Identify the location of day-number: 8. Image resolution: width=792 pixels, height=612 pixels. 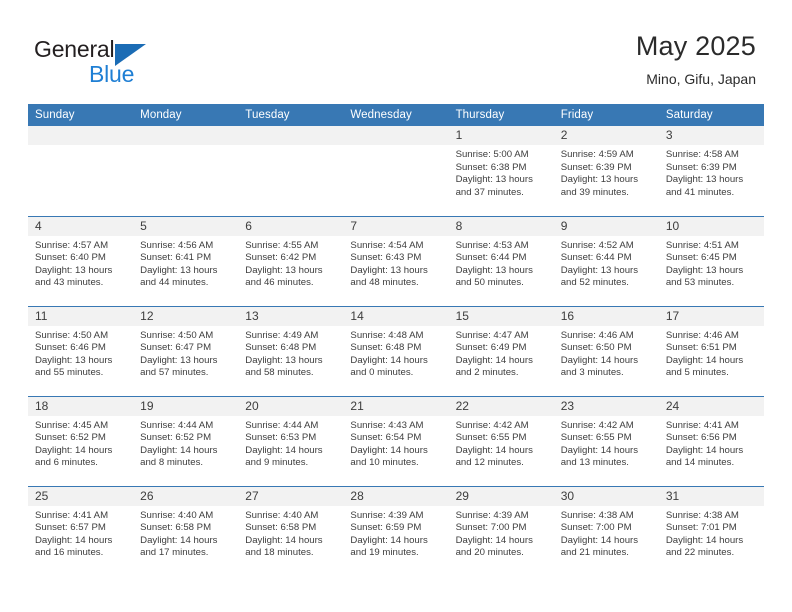
(501, 226).